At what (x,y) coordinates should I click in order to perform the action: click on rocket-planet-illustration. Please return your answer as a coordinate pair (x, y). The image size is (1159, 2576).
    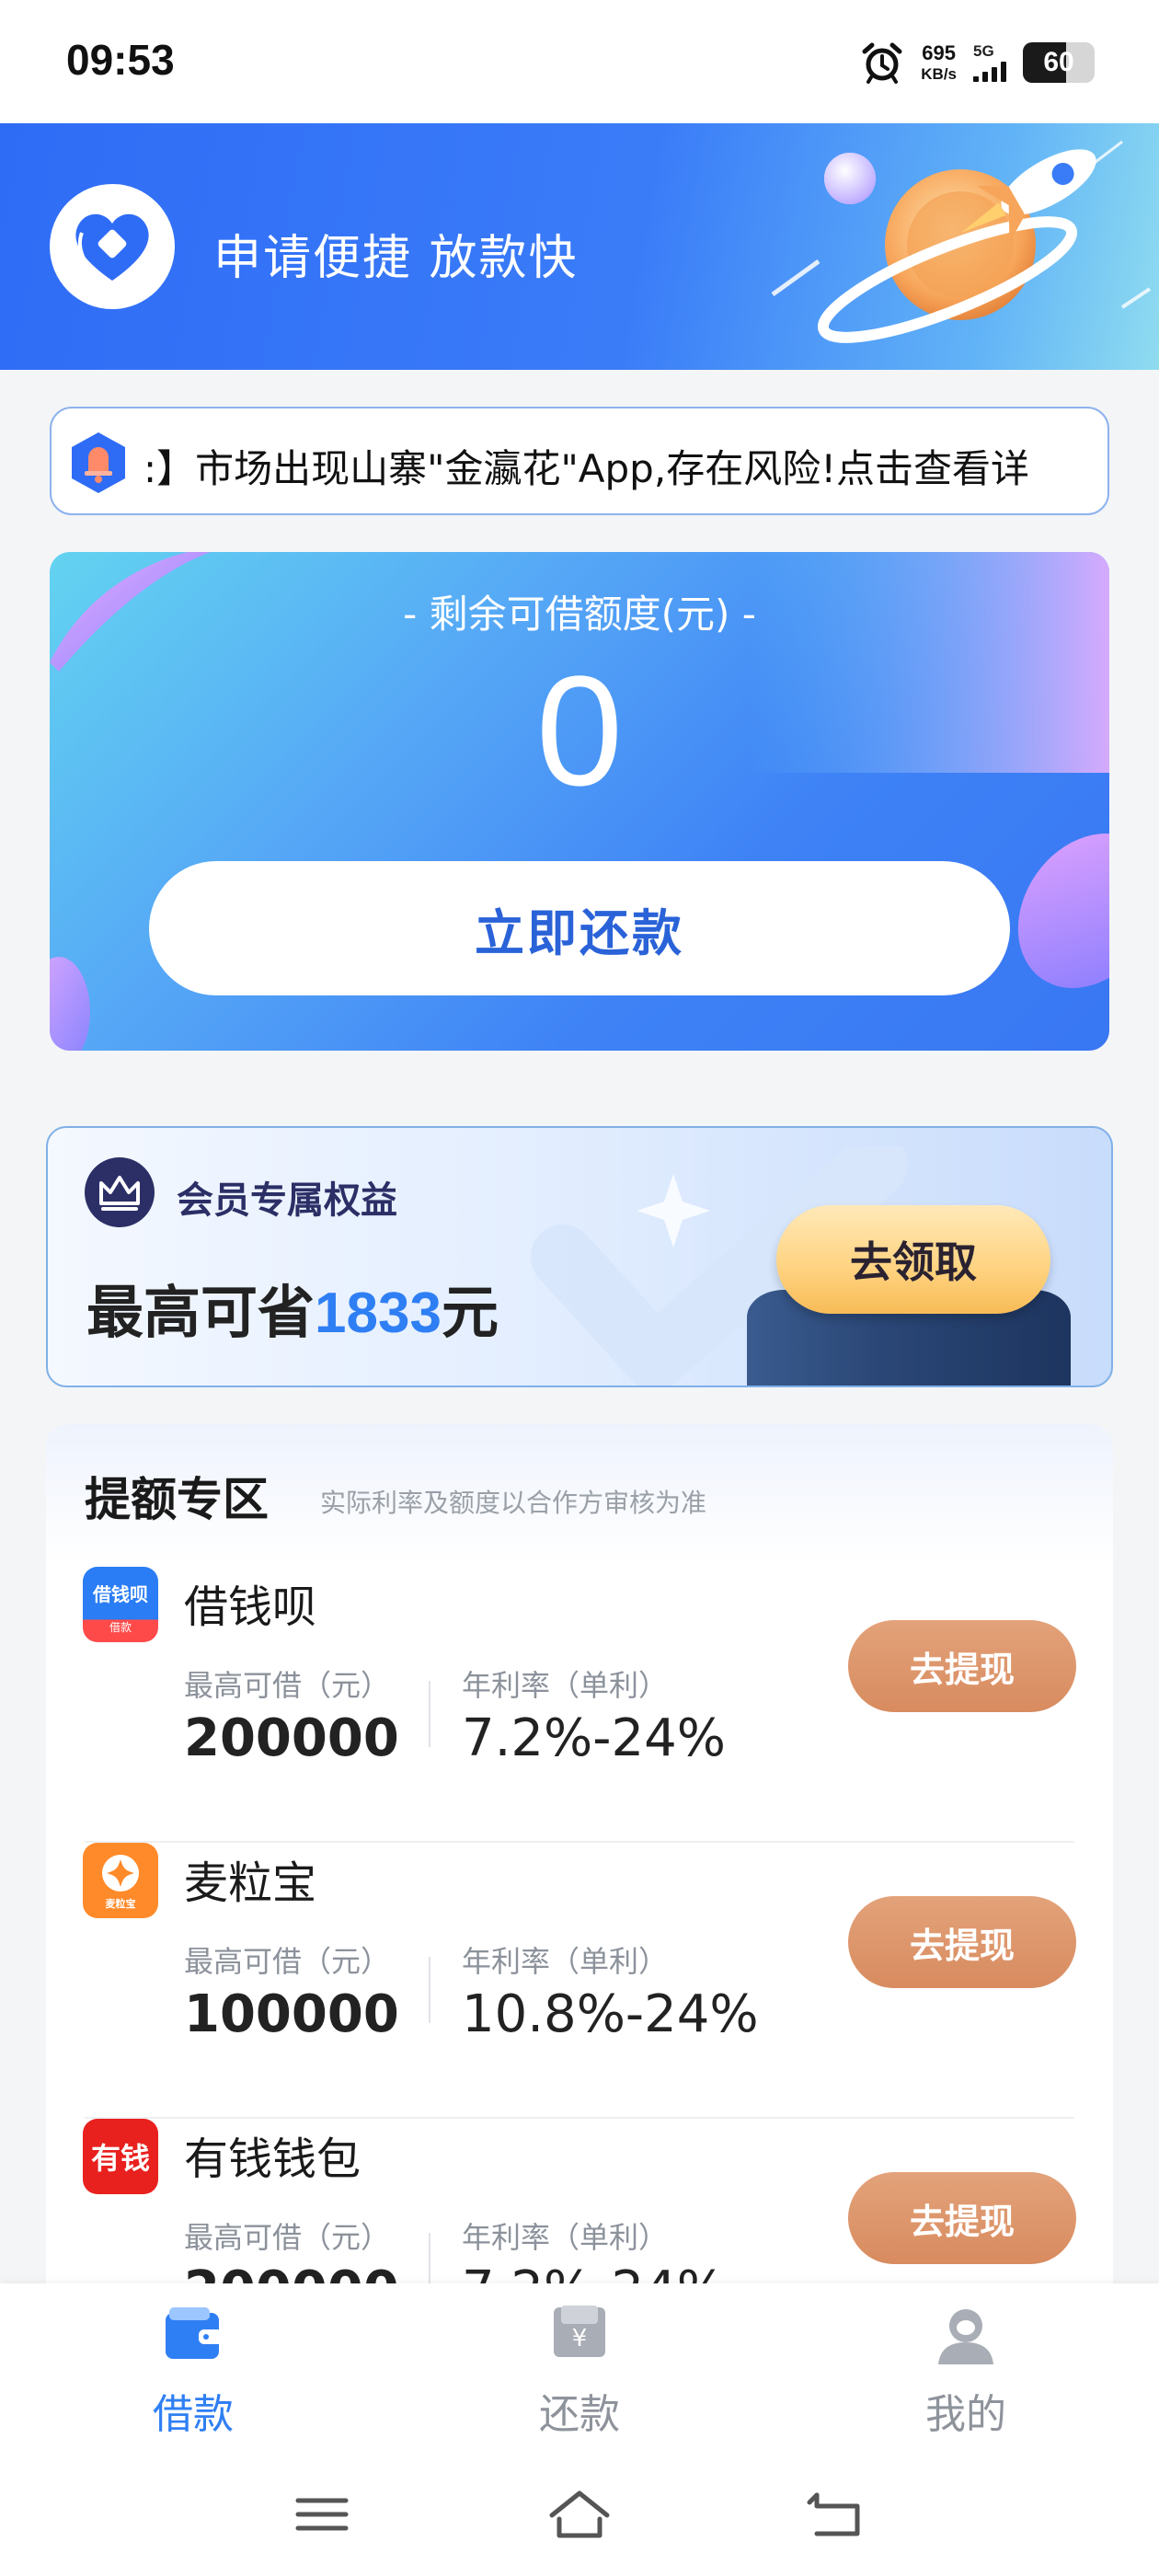
    Looking at the image, I should click on (961, 241).